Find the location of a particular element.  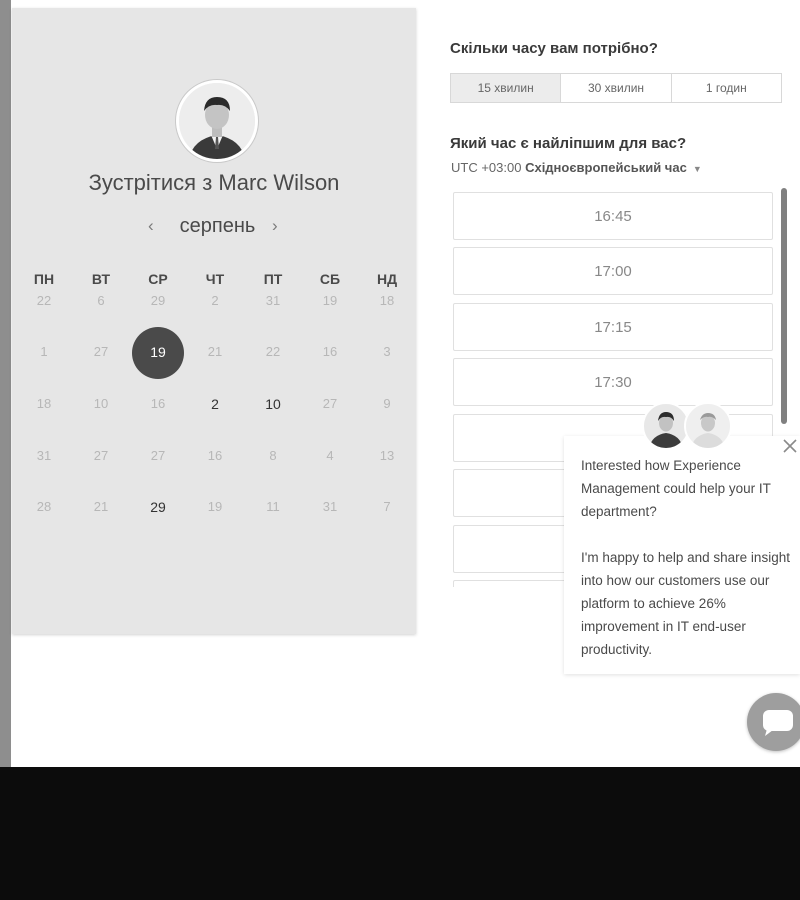

agent-avatar-1-image is located at coordinates (666, 426).